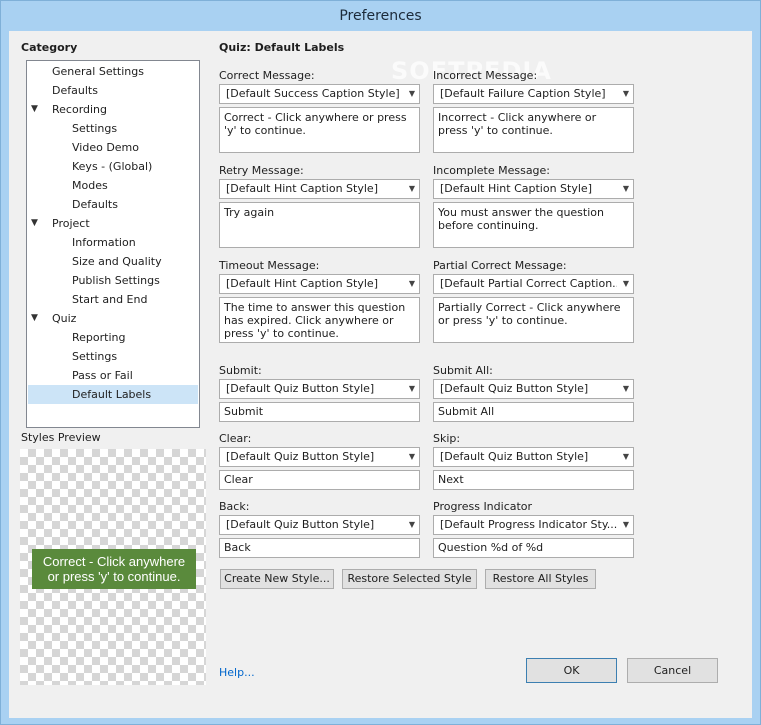 Image resolution: width=761 pixels, height=725 pixels. Describe the element at coordinates (409, 579) in the screenshot. I see `restore-selected-style-button: Restore Selected Style` at that location.